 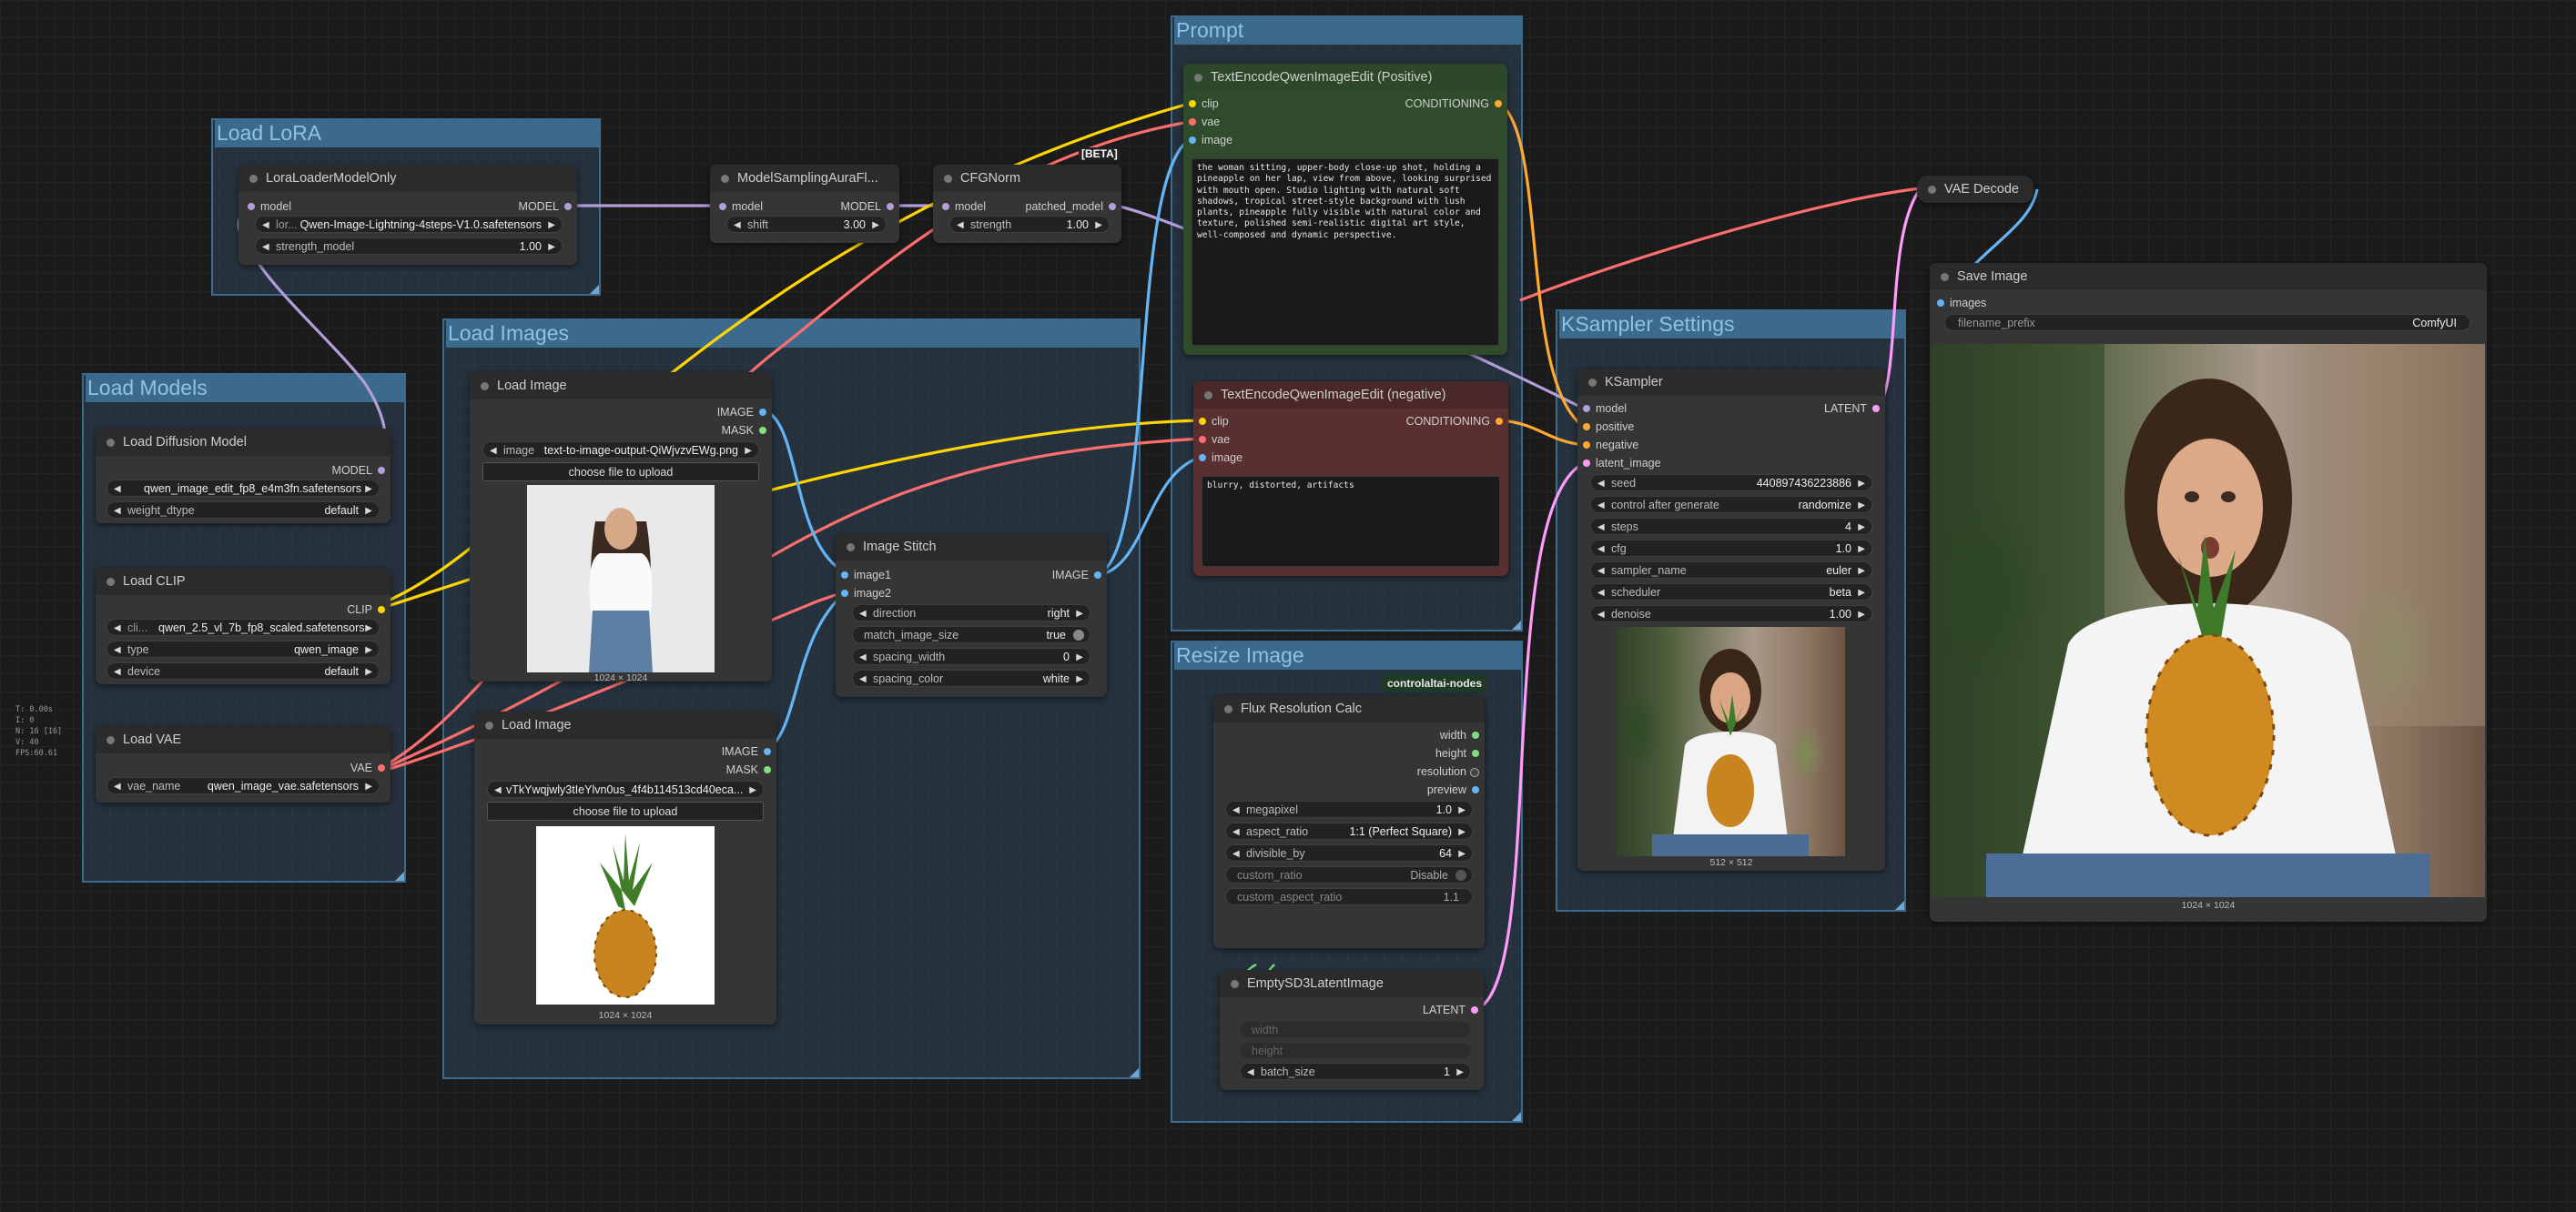 What do you see at coordinates (1355, 1071) in the screenshot?
I see `batch-size-widget: ◀ batch_size 1 ▶` at bounding box center [1355, 1071].